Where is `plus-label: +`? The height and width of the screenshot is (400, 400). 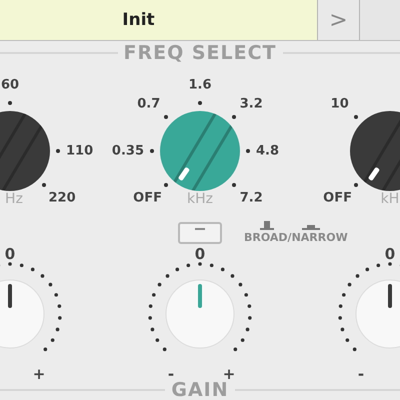 plus-label: + is located at coordinates (39, 374).